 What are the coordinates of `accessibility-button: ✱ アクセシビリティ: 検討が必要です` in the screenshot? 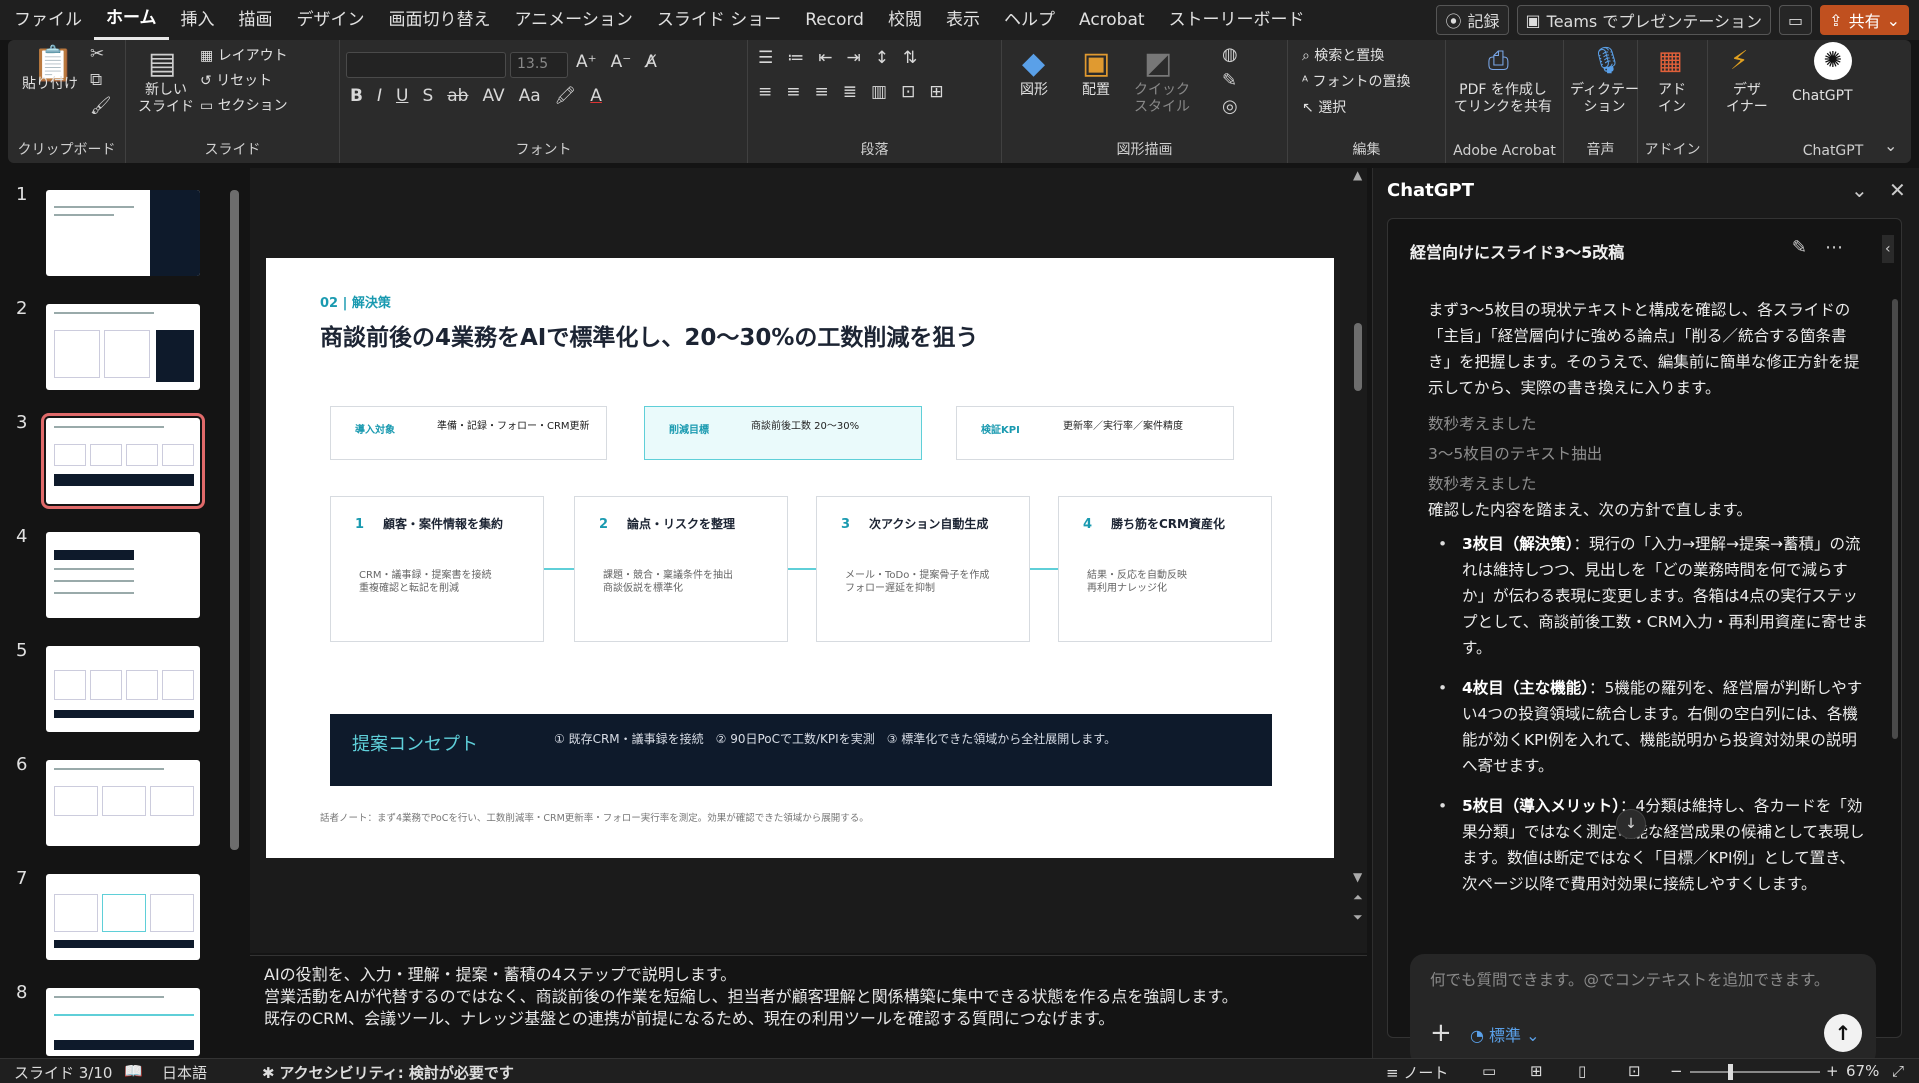 It's located at (388, 1072).